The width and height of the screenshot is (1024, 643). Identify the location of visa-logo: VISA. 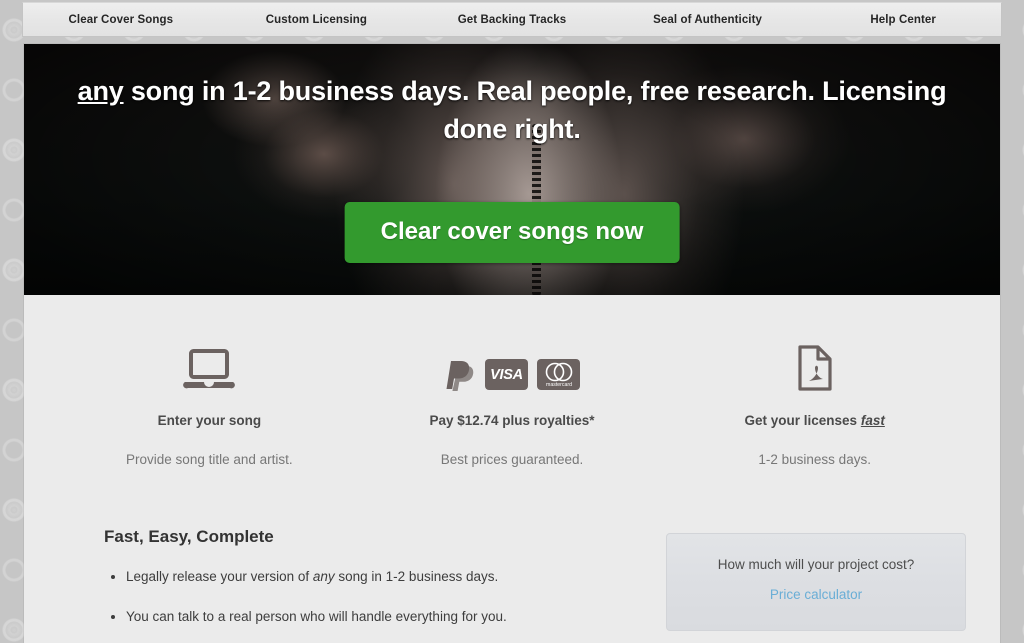
(506, 374).